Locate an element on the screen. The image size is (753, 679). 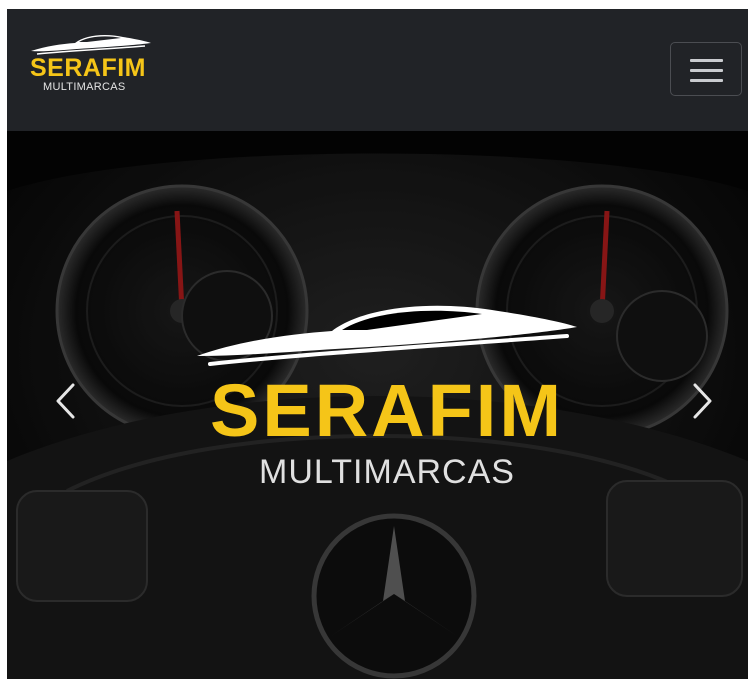
brand-logo: SERAFIM MULTIMARCAS is located at coordinates (92, 66).